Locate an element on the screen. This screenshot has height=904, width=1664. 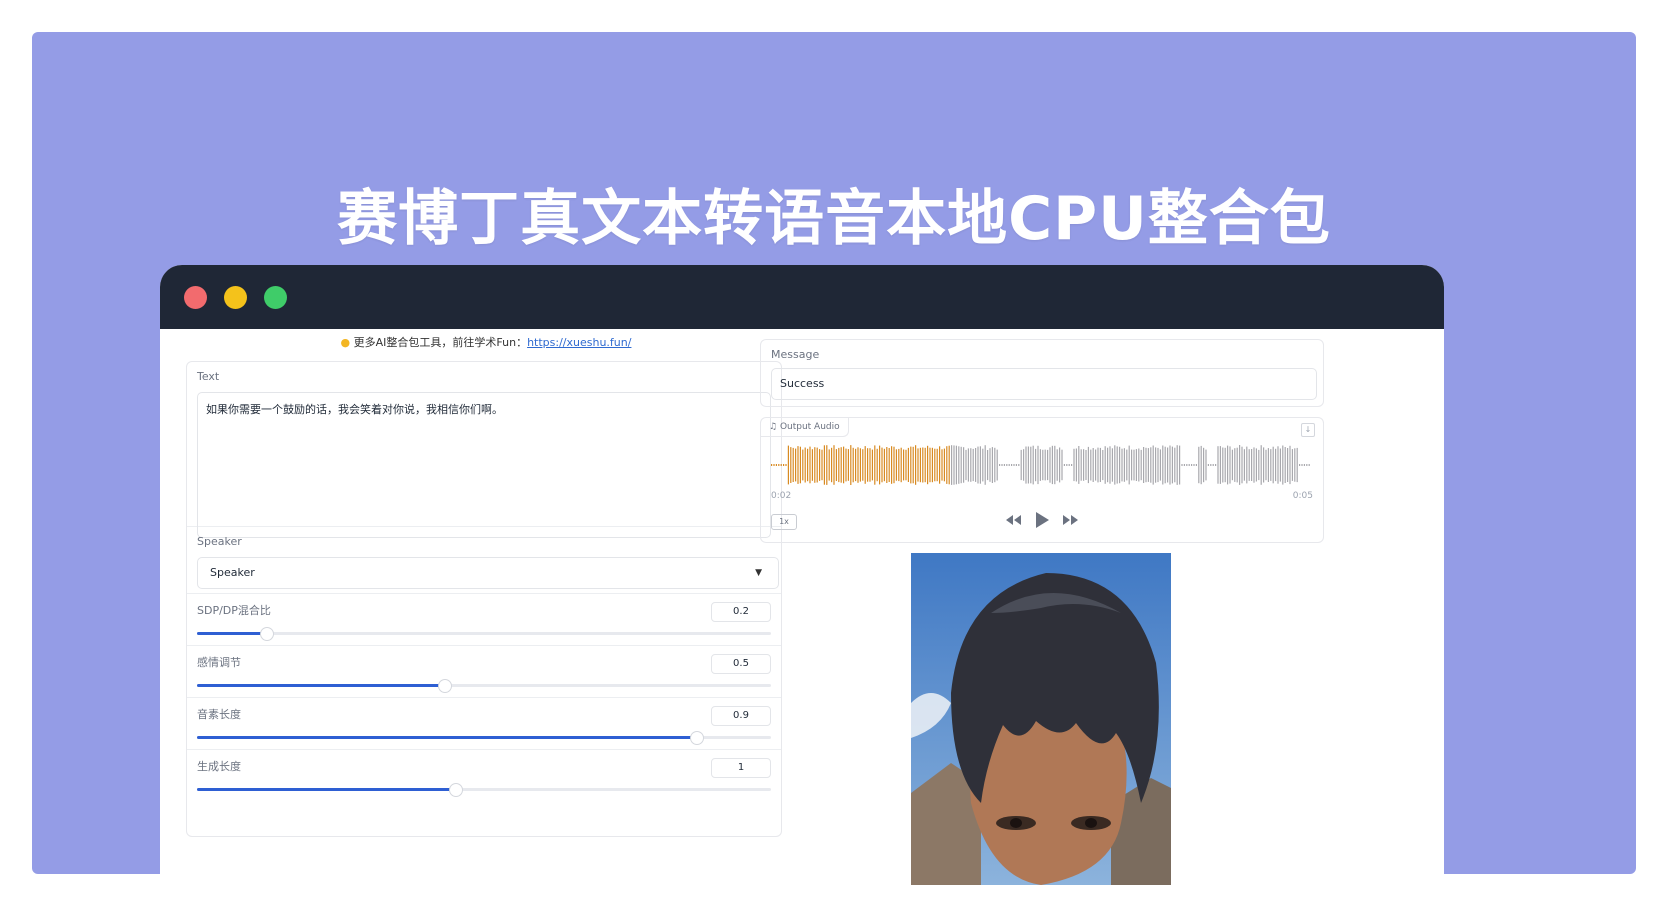
fast-forward-icon is located at coordinates (1071, 520).